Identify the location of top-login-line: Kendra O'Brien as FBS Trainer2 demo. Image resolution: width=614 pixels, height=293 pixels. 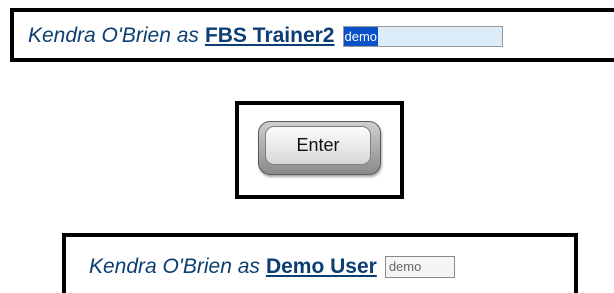
(265, 36).